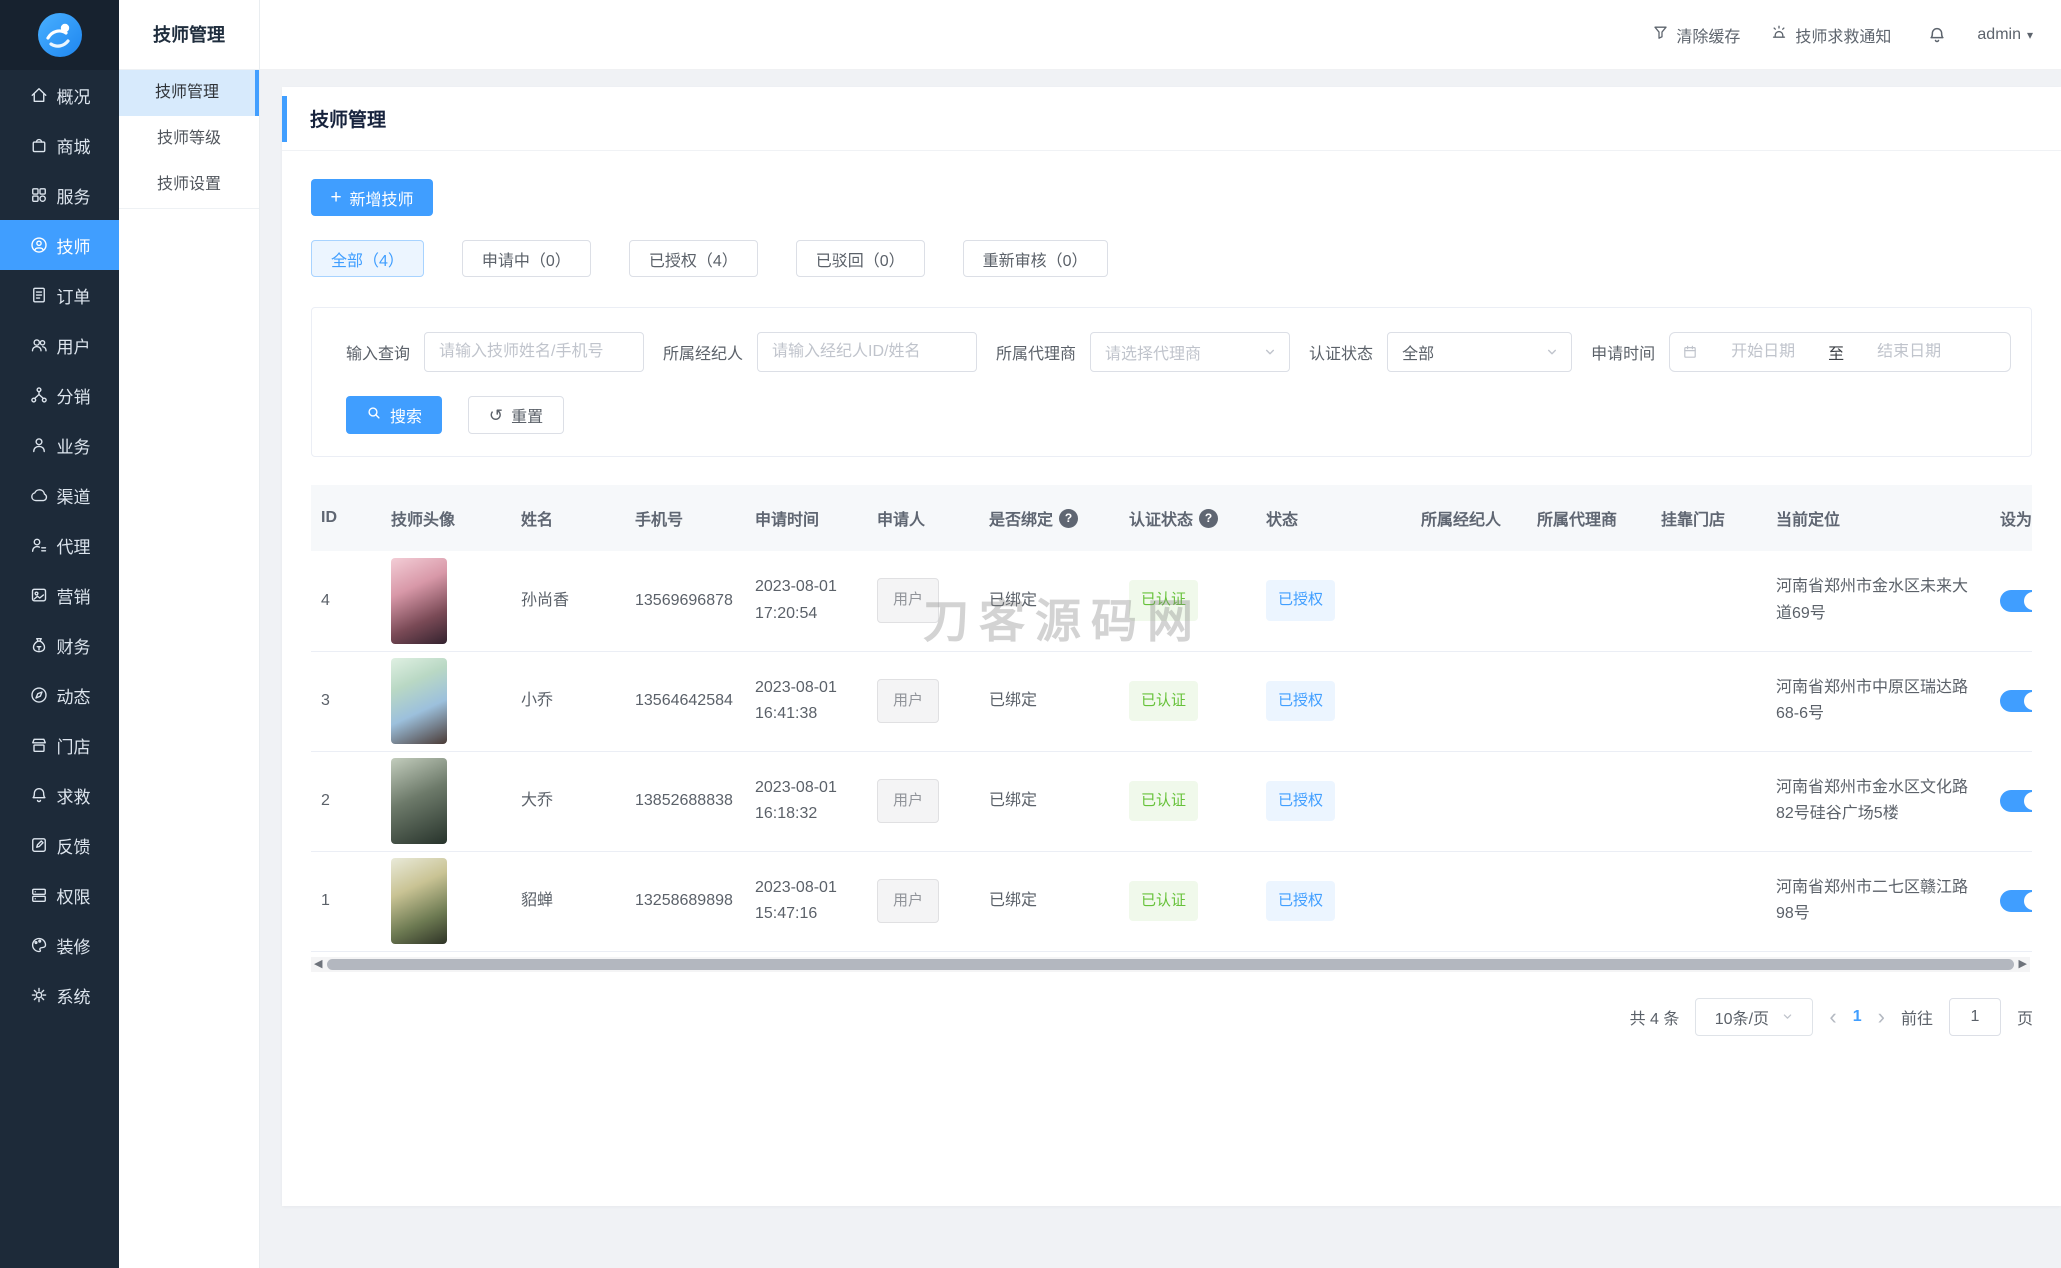 The height and width of the screenshot is (1268, 2061). Describe the element at coordinates (59, 745) in the screenshot. I see `sidebar-item-stores: 门店` at that location.